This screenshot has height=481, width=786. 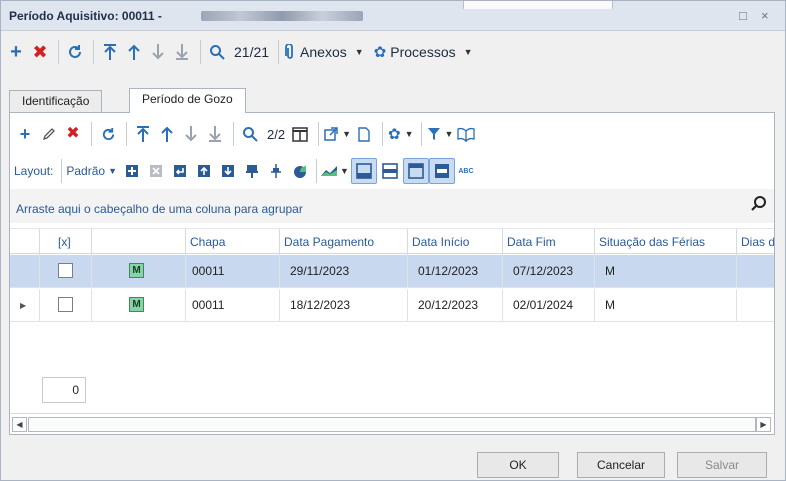 I want to click on redacted-title-text, so click(x=282, y=16).